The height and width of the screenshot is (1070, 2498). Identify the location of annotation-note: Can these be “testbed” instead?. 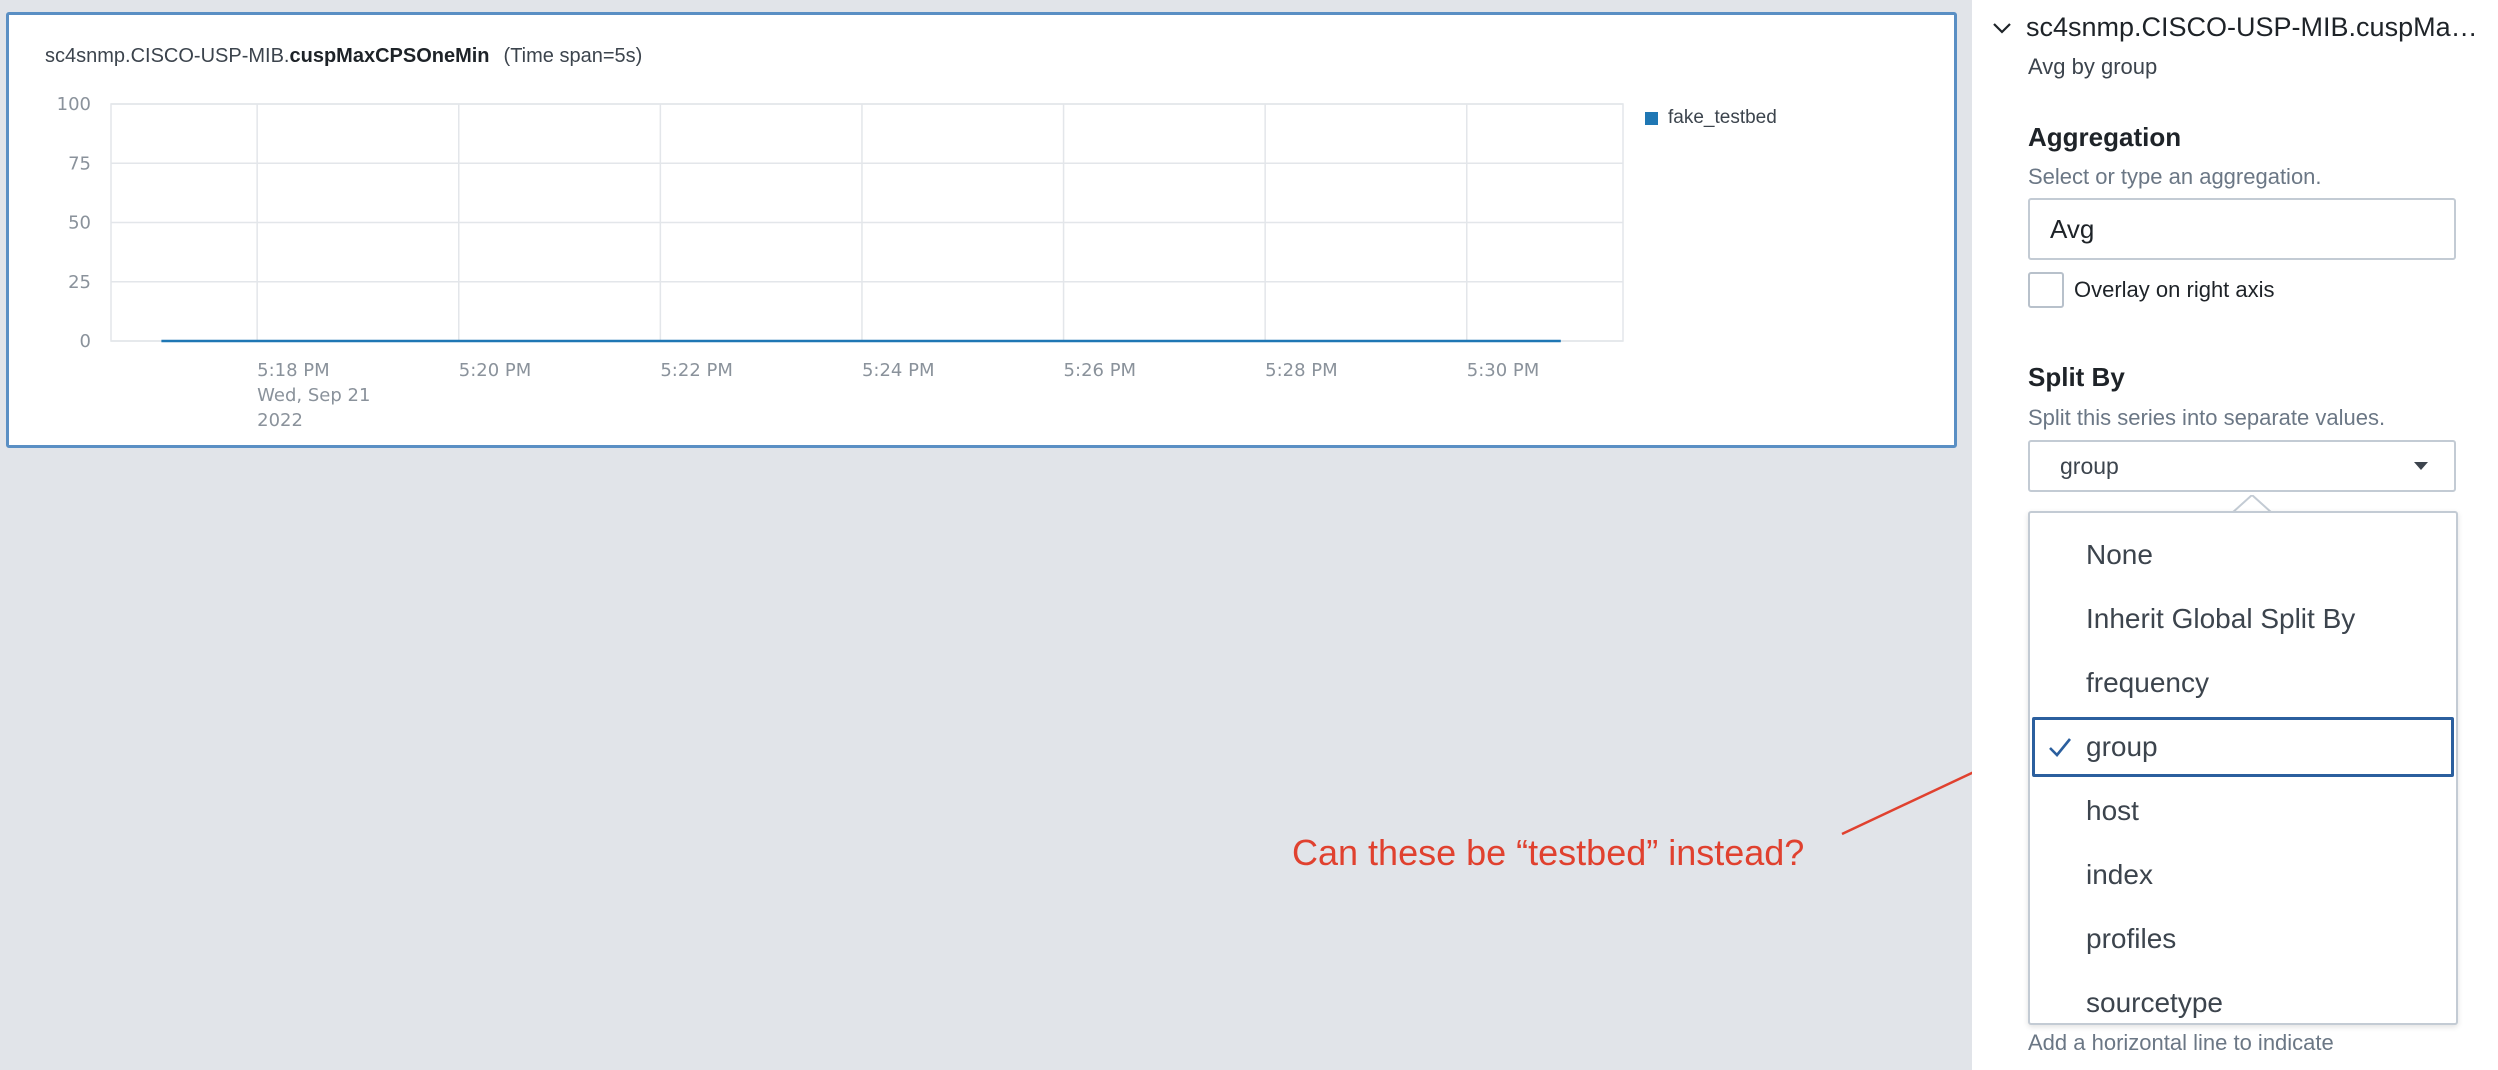
(1548, 852).